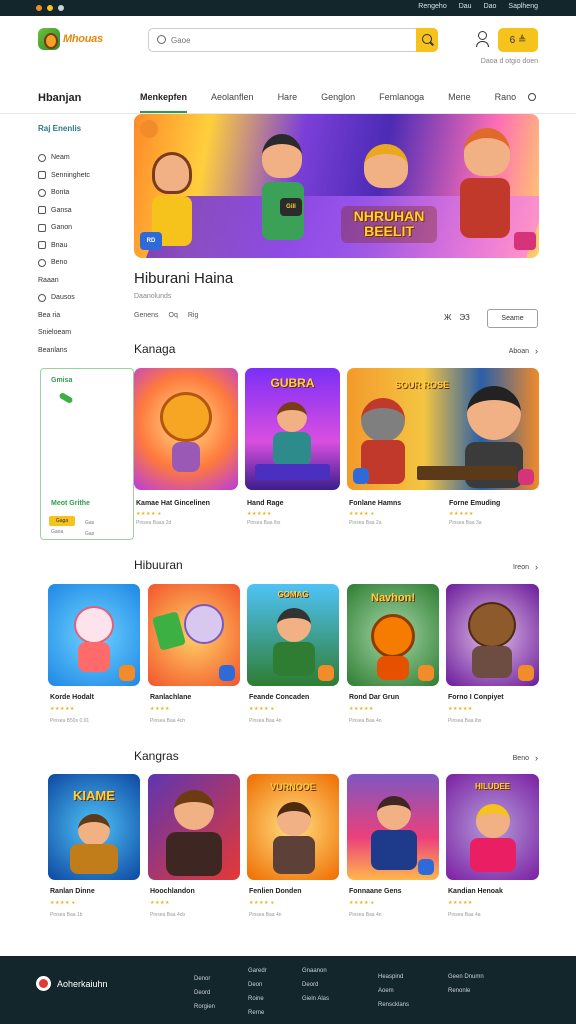 The width and height of the screenshot is (576, 1024). What do you see at coordinates (523, 351) in the screenshot?
I see `see-all-link: Aboan ›` at bounding box center [523, 351].